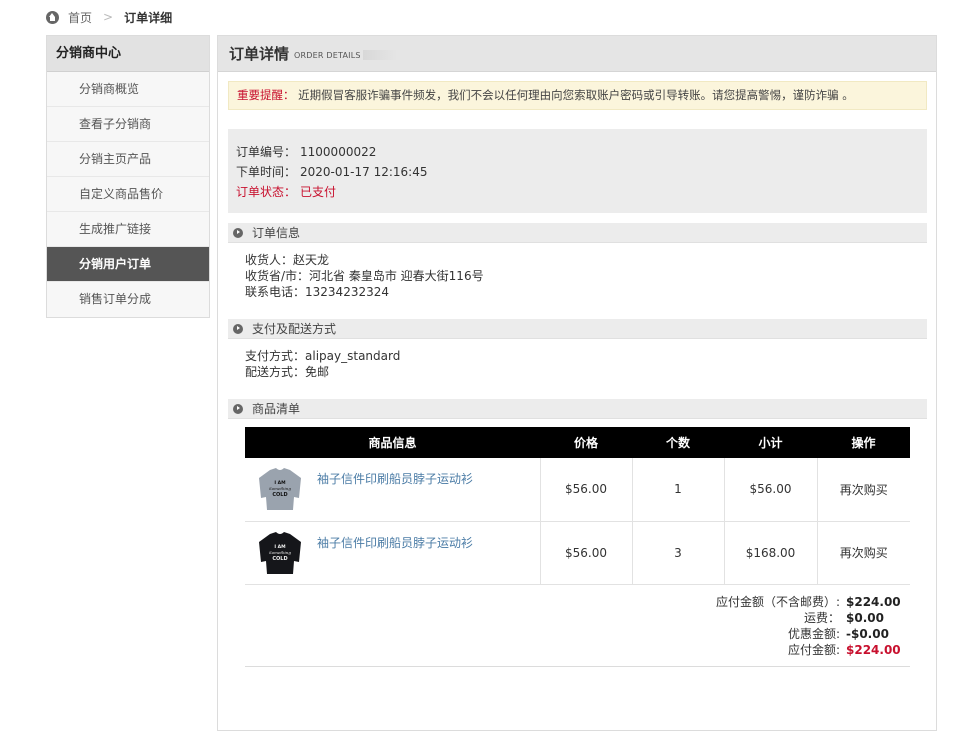 The width and height of the screenshot is (961, 746). What do you see at coordinates (577, 54) in the screenshot?
I see `panel-header: 订单详情 ORDER DETAILS` at bounding box center [577, 54].